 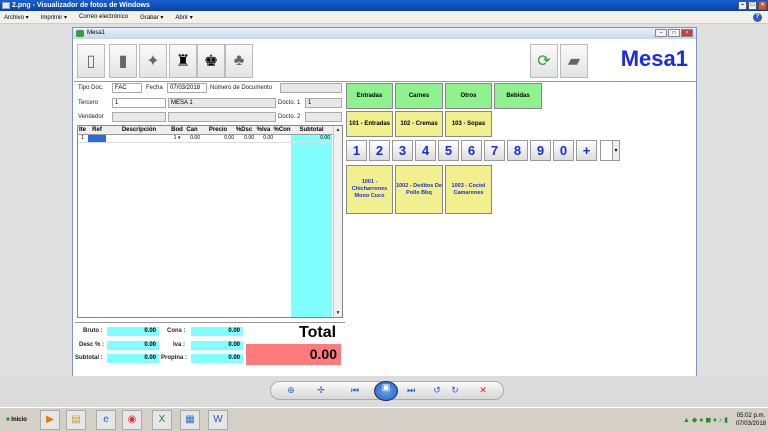 I want to click on product-1003-button: 1003 - Coctel Camarones, so click(x=468, y=189).